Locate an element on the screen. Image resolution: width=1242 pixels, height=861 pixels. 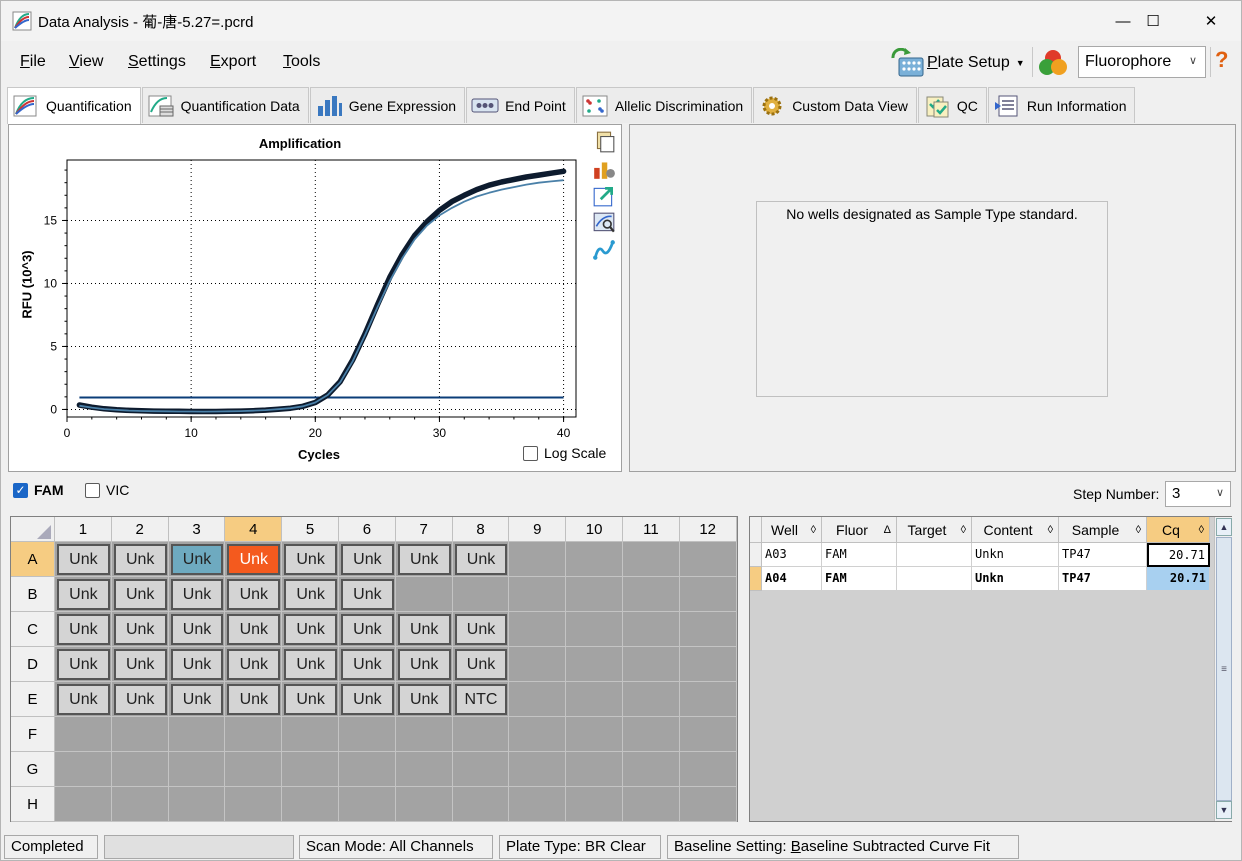
menu-tools: Tools is located at coordinates (301, 62).